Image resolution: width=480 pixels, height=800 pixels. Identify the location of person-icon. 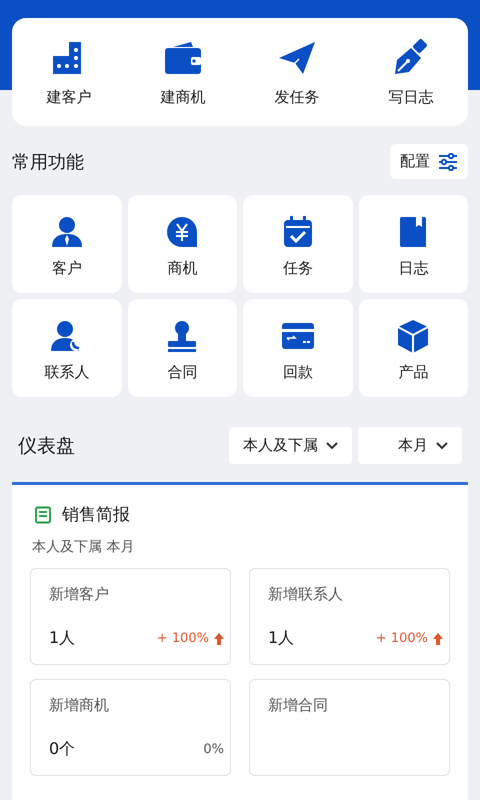
(67, 232).